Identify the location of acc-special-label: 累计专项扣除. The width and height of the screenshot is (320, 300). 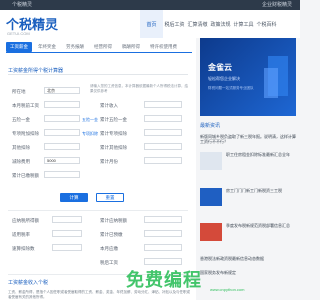
(113, 133).